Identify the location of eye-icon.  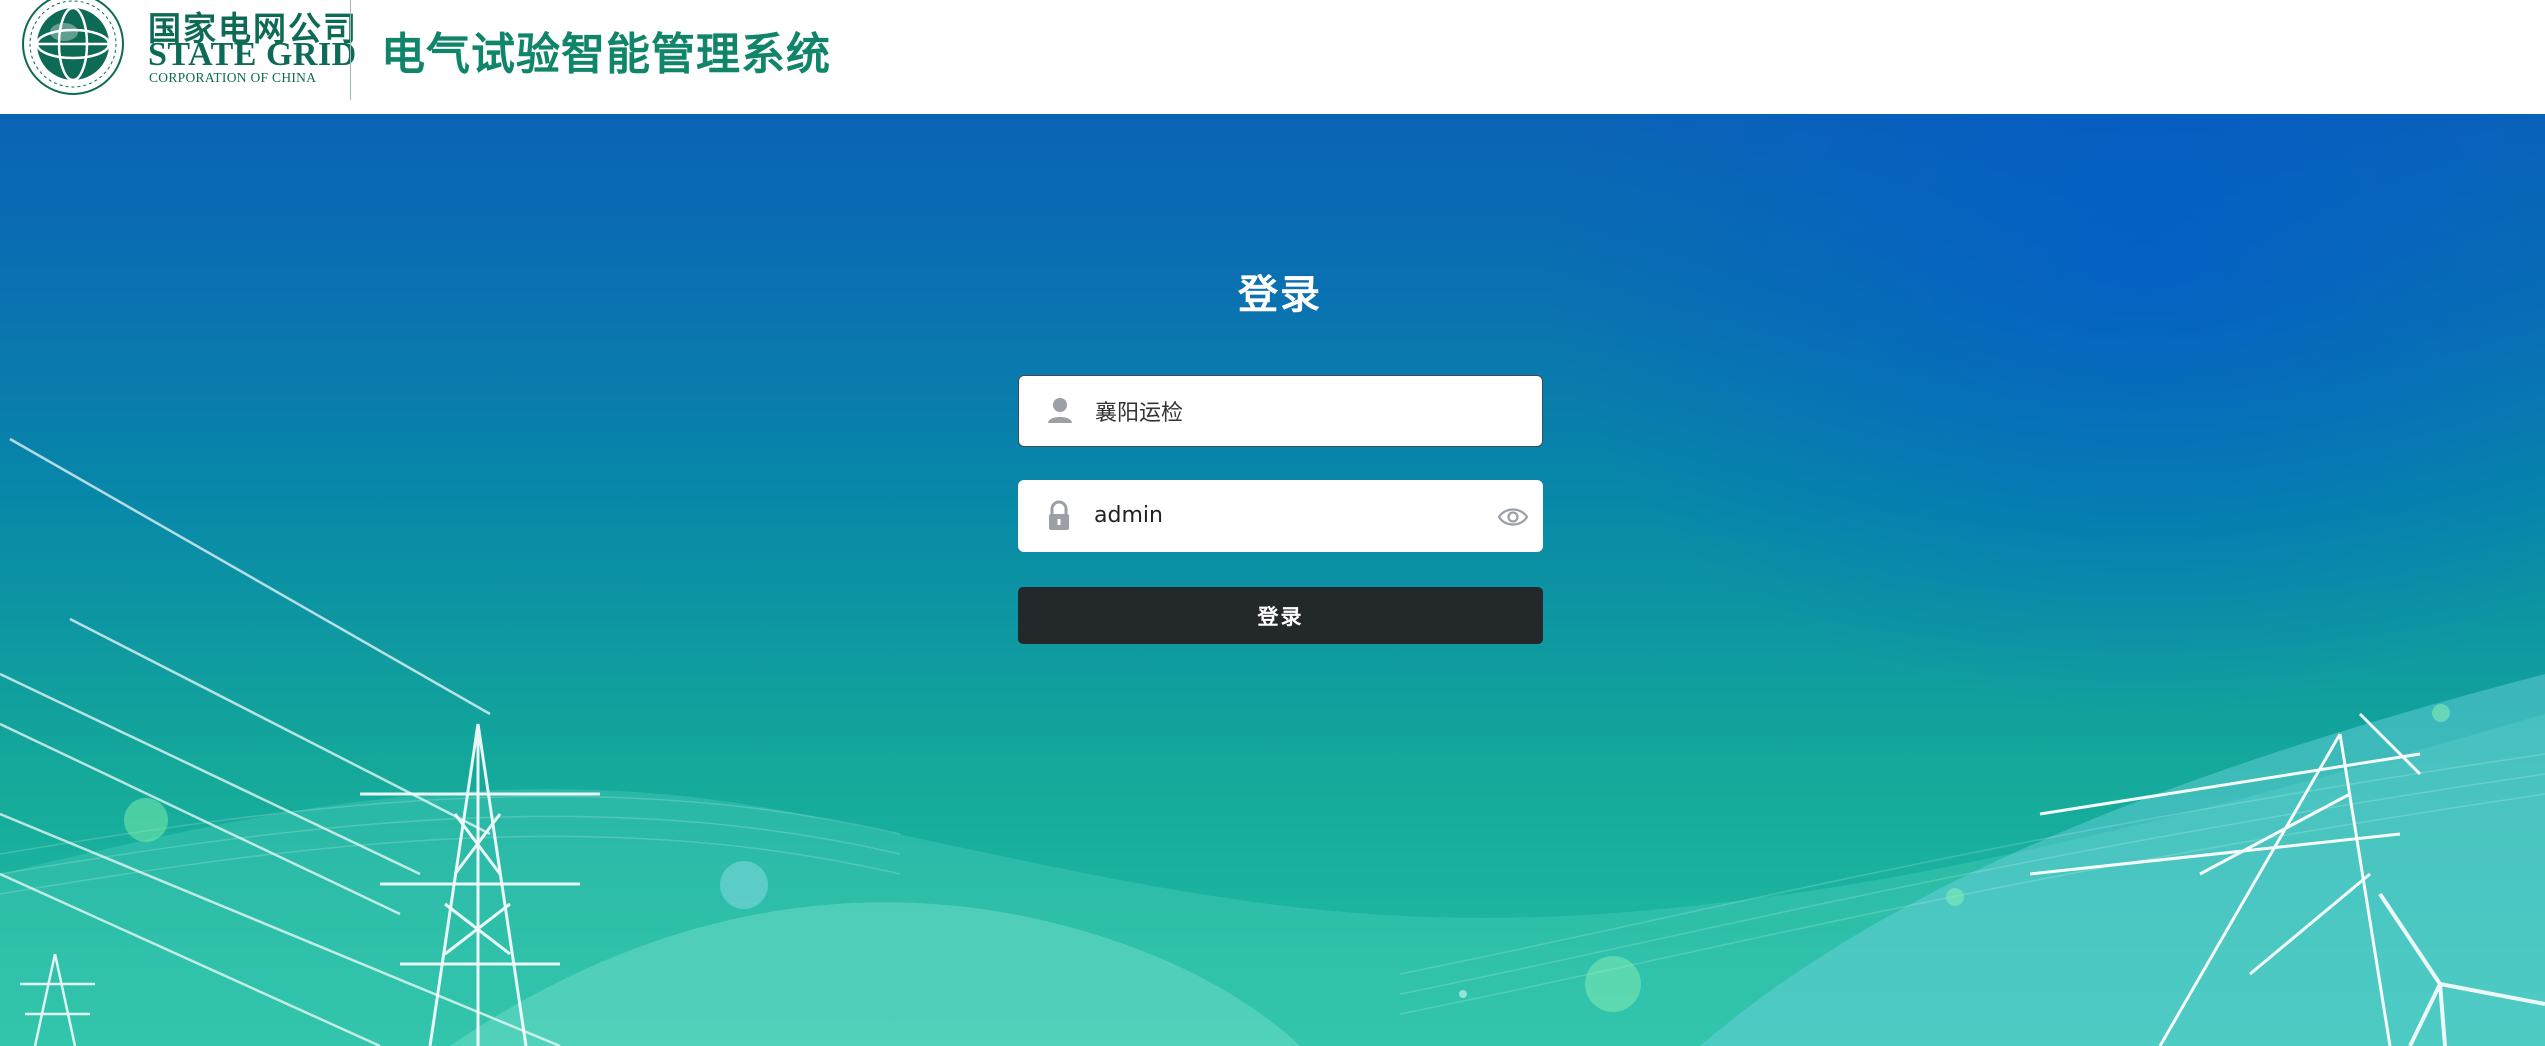
(1513, 517).